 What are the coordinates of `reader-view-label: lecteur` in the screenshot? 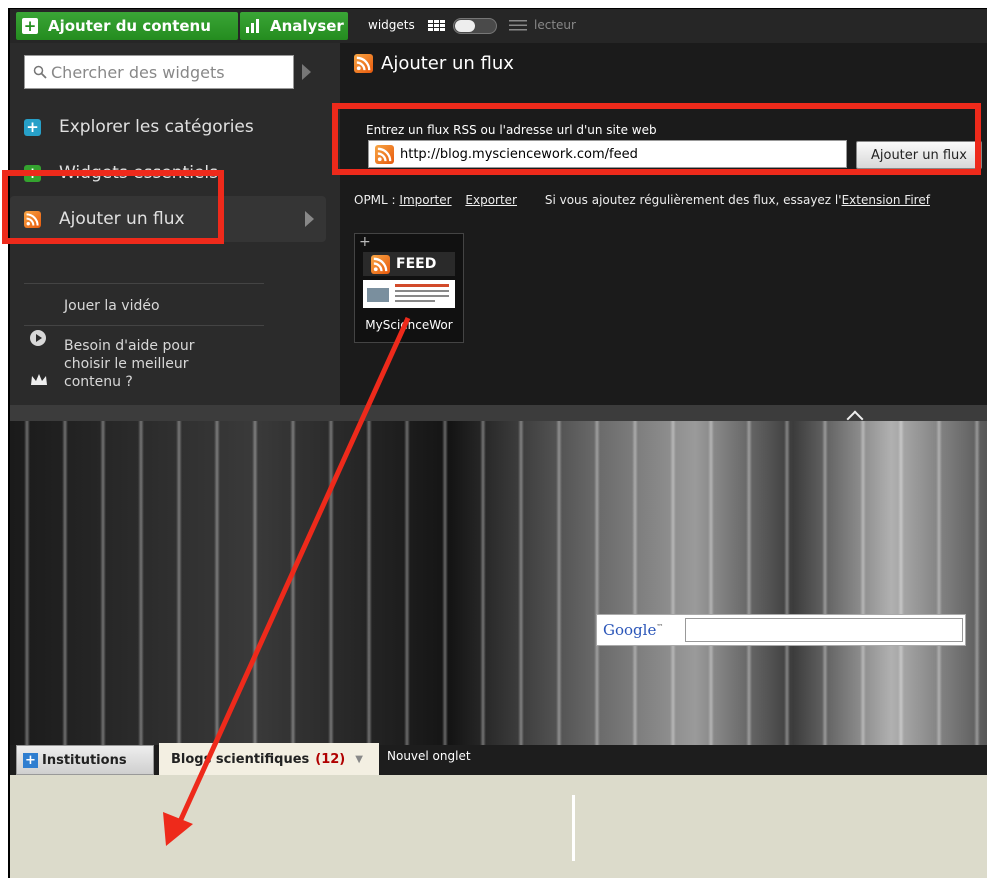 It's located at (555, 25).